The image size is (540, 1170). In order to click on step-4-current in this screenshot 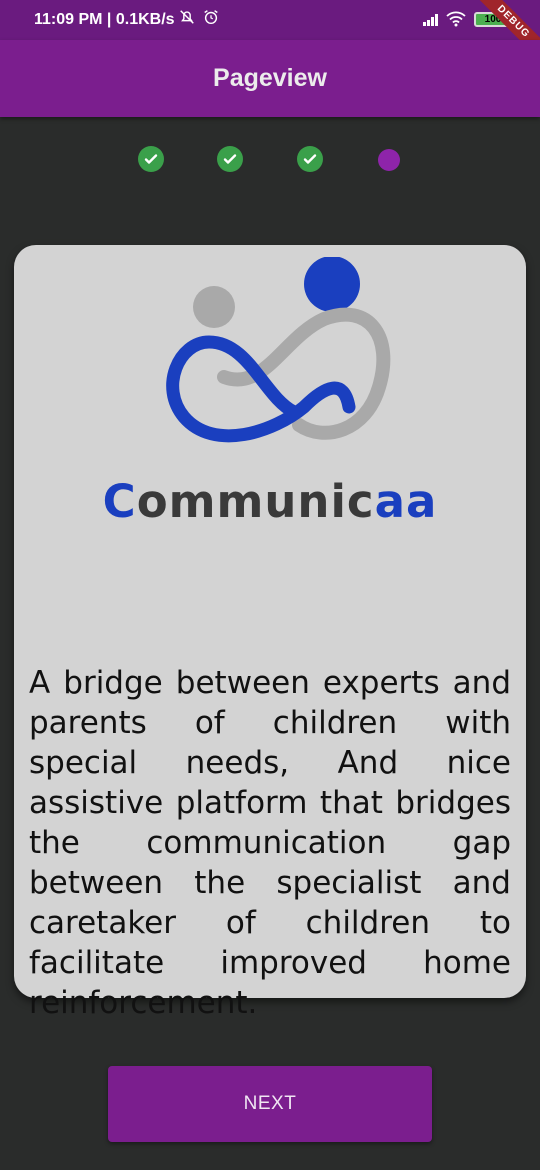, I will do `click(389, 160)`.